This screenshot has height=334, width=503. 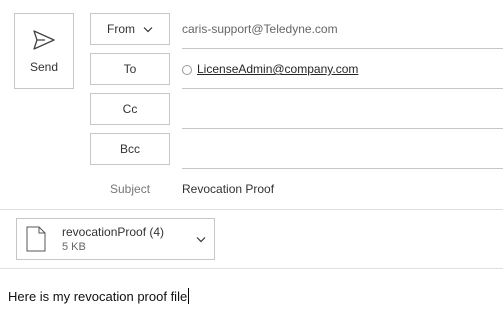 I want to click on attachment-separator, so click(x=251, y=268).